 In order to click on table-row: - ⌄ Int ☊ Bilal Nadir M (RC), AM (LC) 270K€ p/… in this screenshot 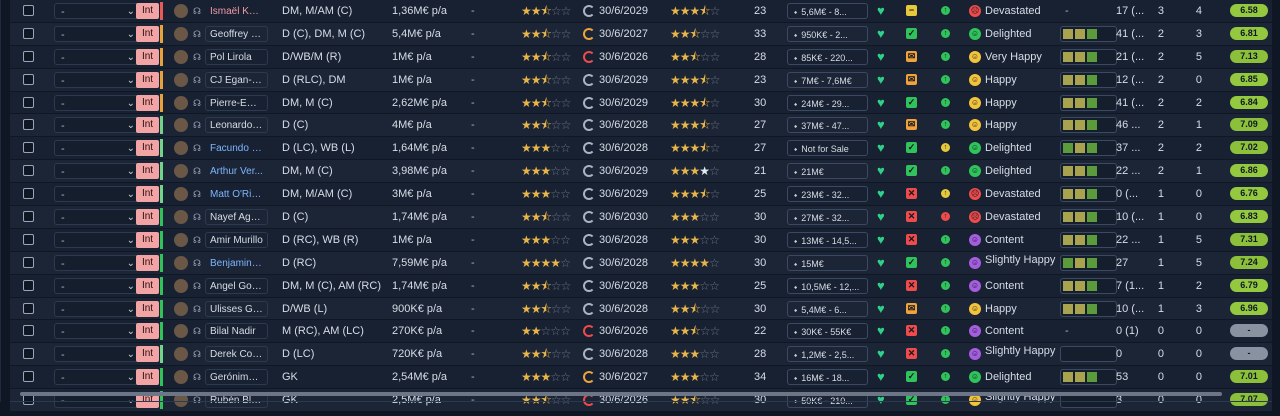, I will do `click(641, 332)`.